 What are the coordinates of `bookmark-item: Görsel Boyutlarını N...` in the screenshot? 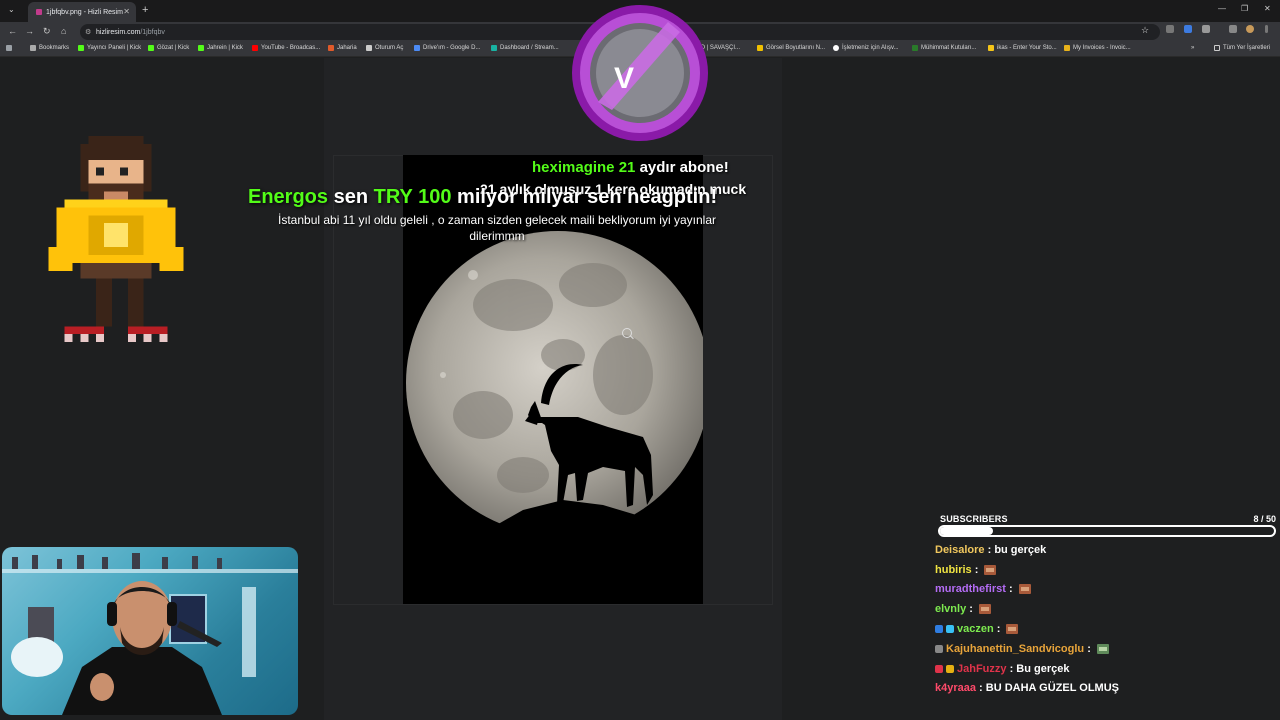 It's located at (791, 48).